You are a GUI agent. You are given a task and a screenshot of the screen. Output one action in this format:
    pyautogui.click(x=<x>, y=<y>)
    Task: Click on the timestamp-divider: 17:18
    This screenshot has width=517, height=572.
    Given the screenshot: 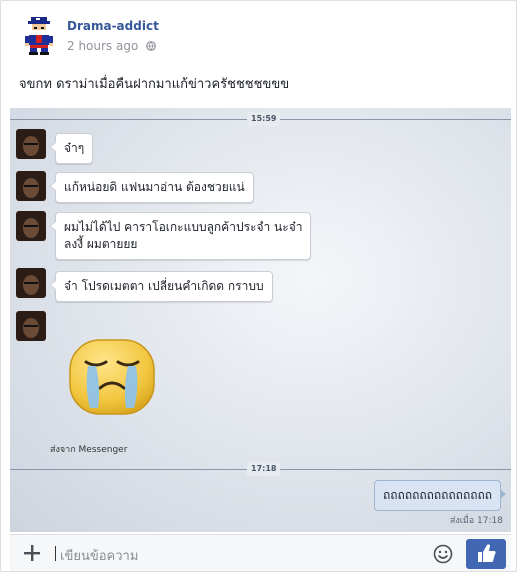 What is the action you would take?
    pyautogui.click(x=260, y=469)
    